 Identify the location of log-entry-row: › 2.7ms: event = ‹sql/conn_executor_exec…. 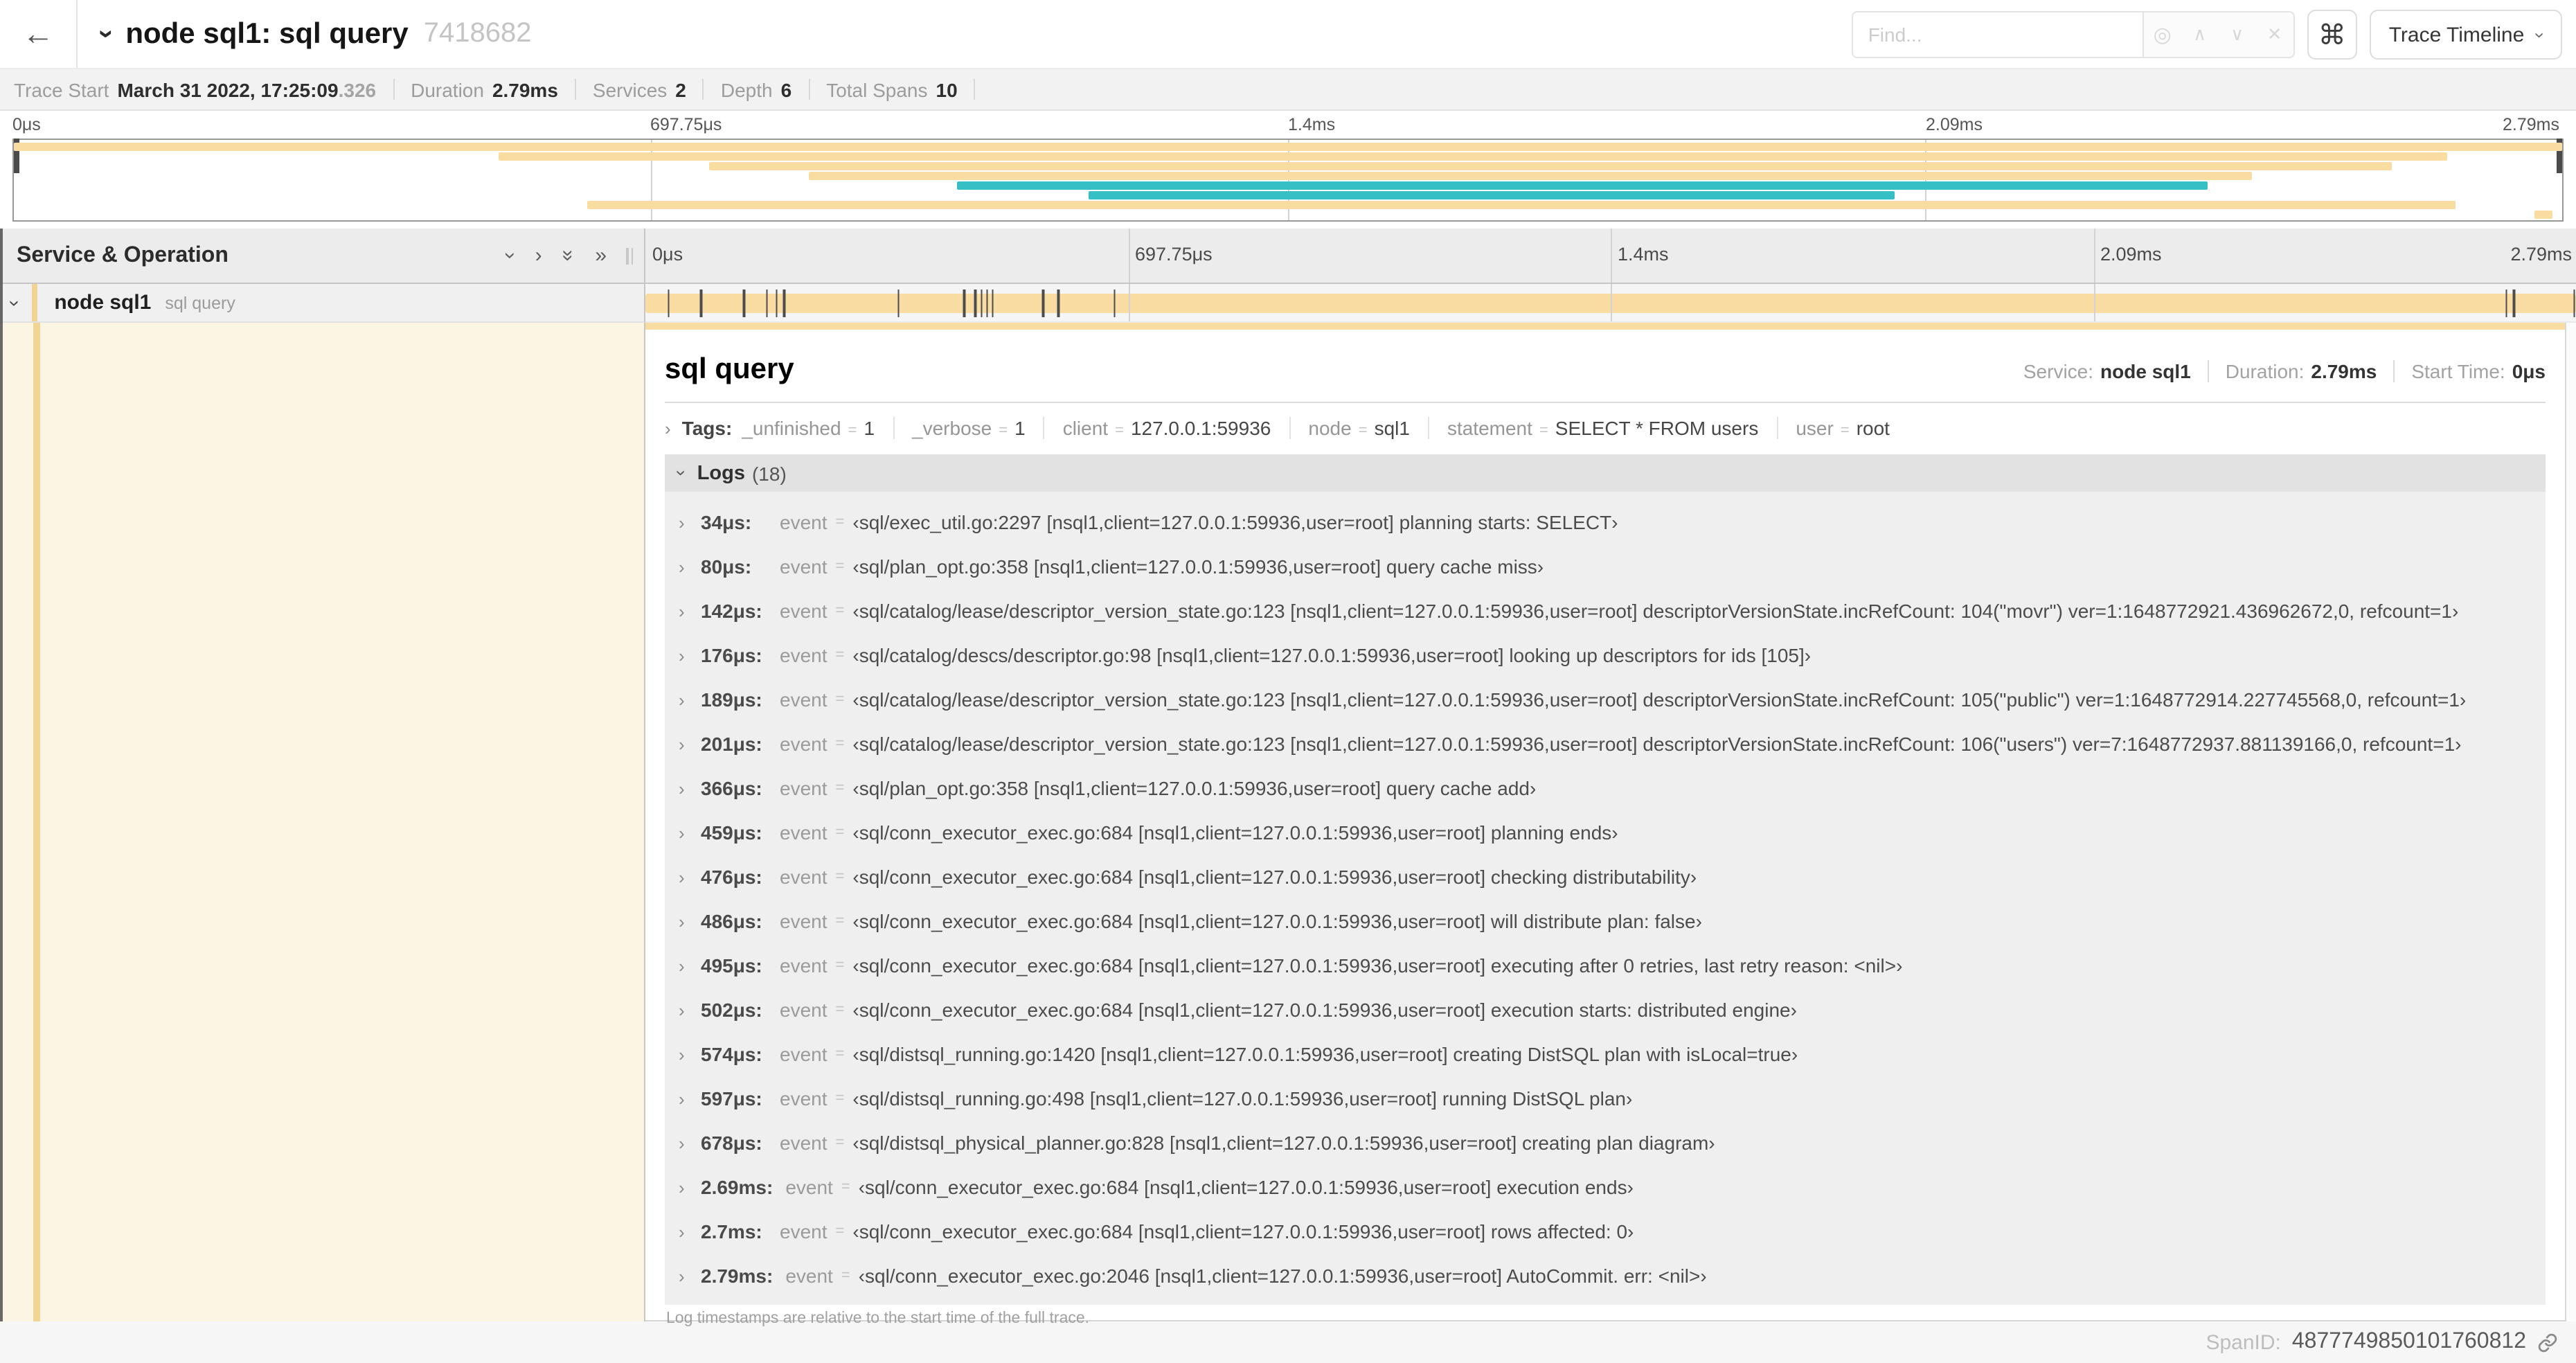
(1605, 1231).